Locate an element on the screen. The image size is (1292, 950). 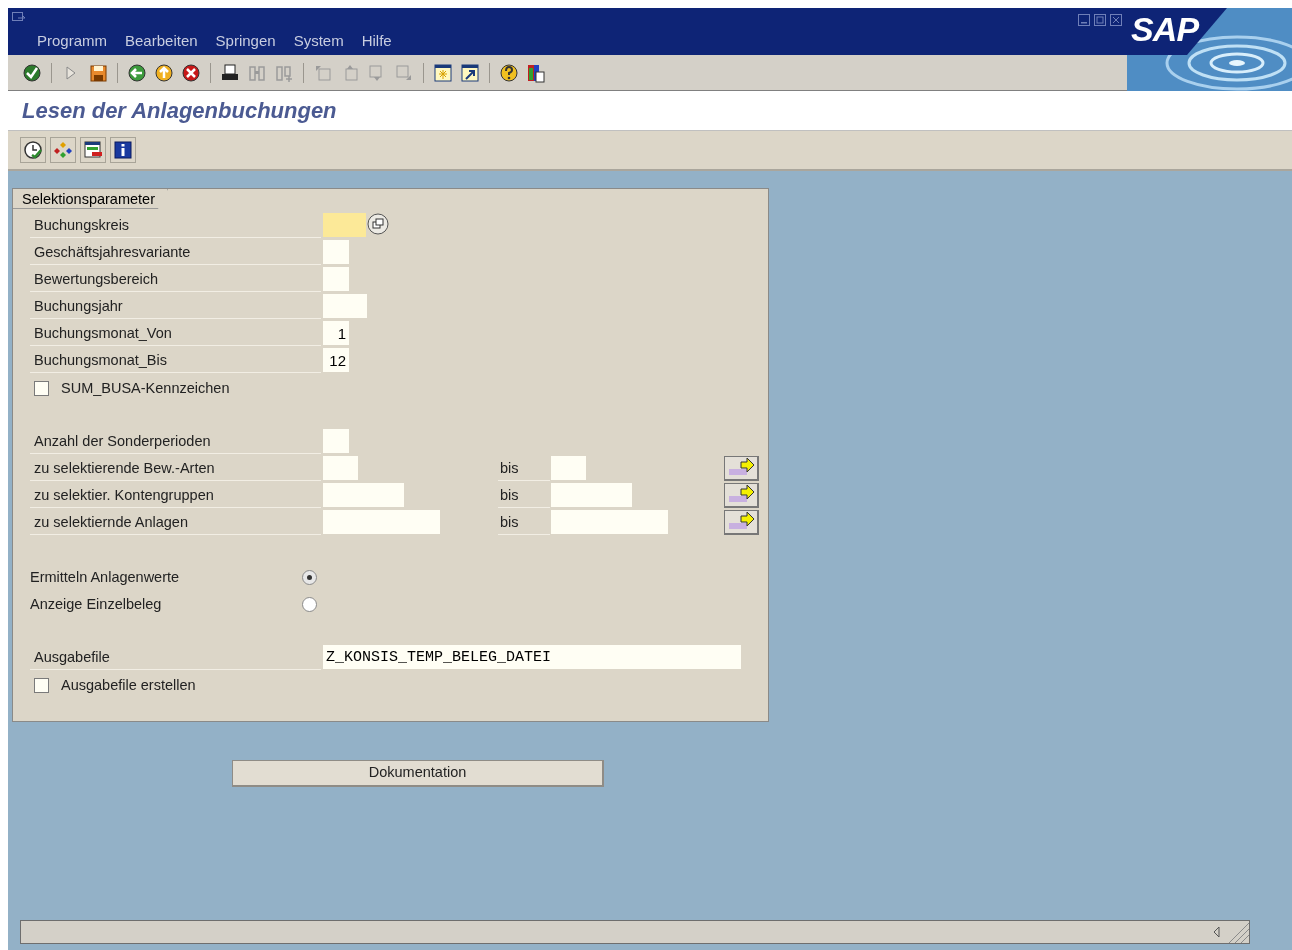
field-label: zu selektierende Bew.-Arten is located at coordinates (175, 468).